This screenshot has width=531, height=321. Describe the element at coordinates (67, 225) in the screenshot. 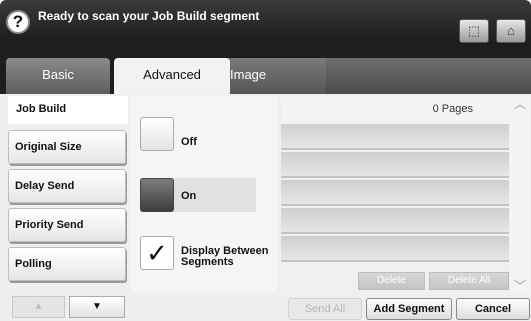

I see `sidebar-item-priority-send: Priority Send` at that location.